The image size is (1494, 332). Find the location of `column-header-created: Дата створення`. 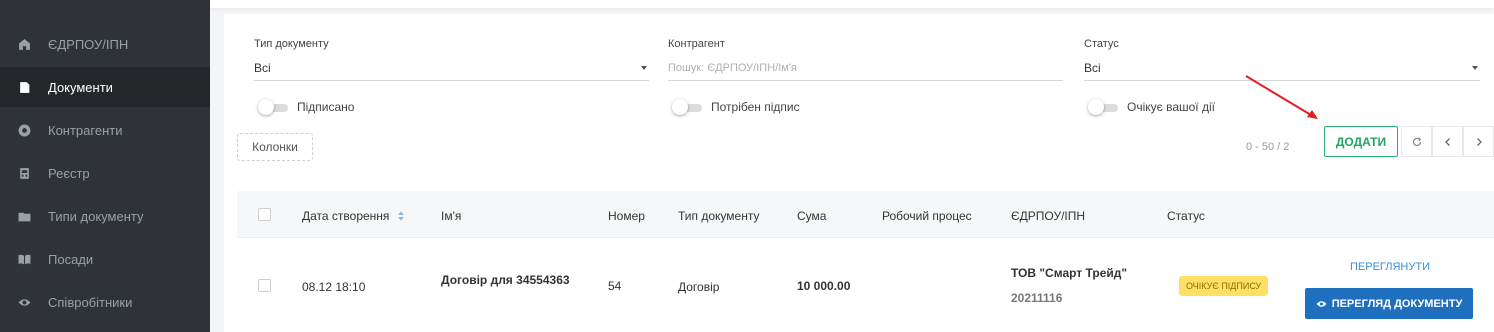

column-header-created: Дата створення is located at coordinates (353, 216).